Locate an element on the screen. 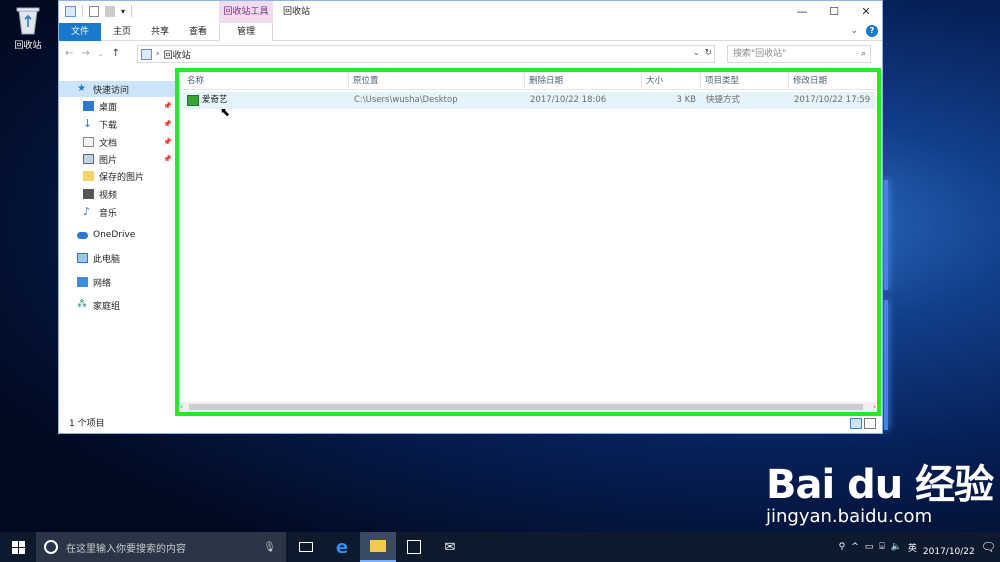 The width and height of the screenshot is (1000, 562). clock: 2017/10/22 is located at coordinates (949, 547).